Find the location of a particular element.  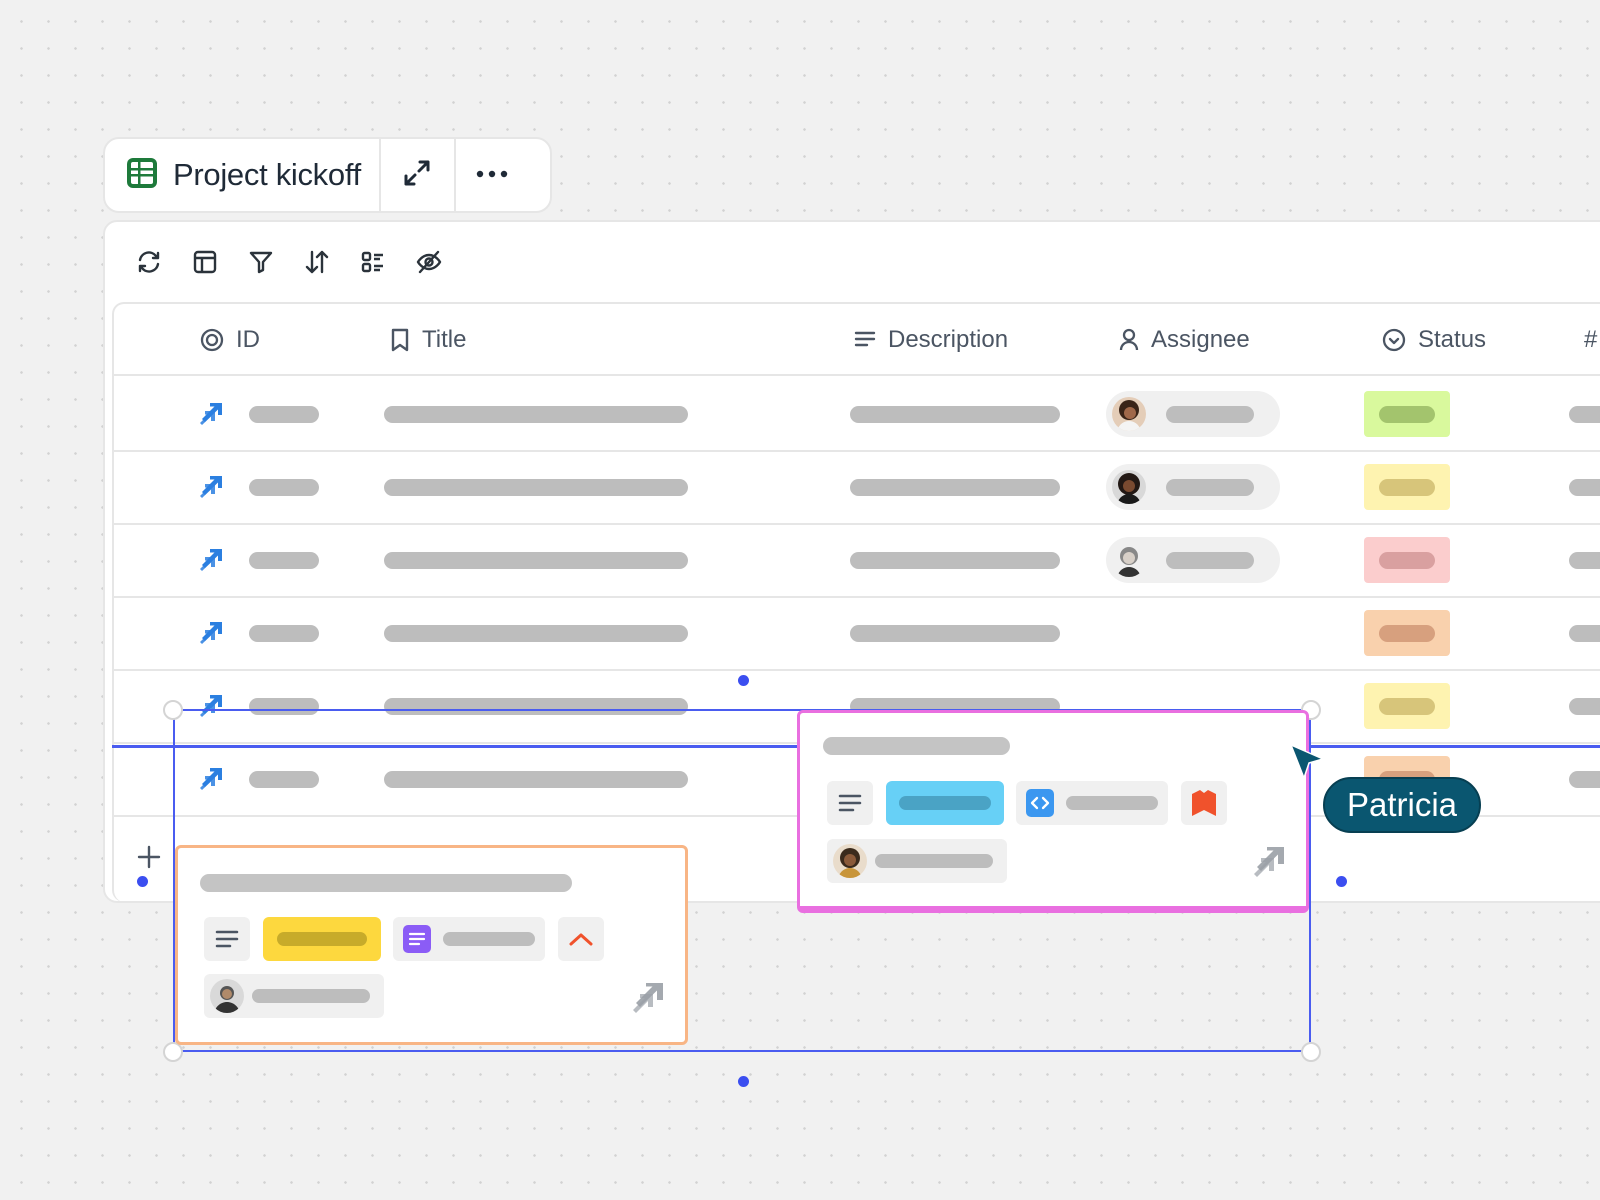

column-header-title: Title is located at coordinates (428, 340).